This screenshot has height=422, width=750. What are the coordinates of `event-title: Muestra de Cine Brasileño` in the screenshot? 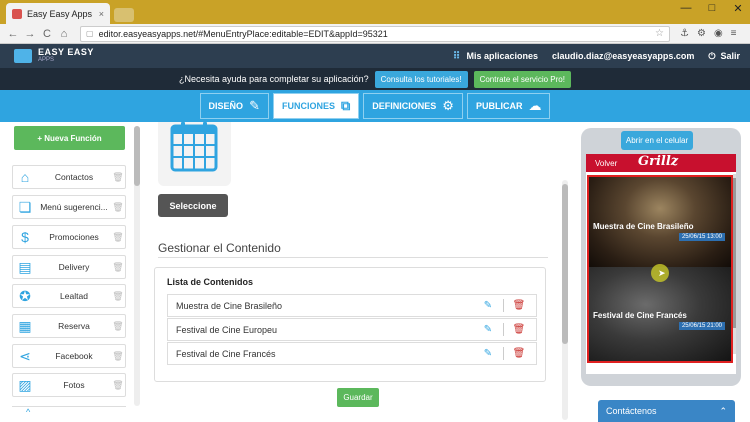 It's located at (643, 226).